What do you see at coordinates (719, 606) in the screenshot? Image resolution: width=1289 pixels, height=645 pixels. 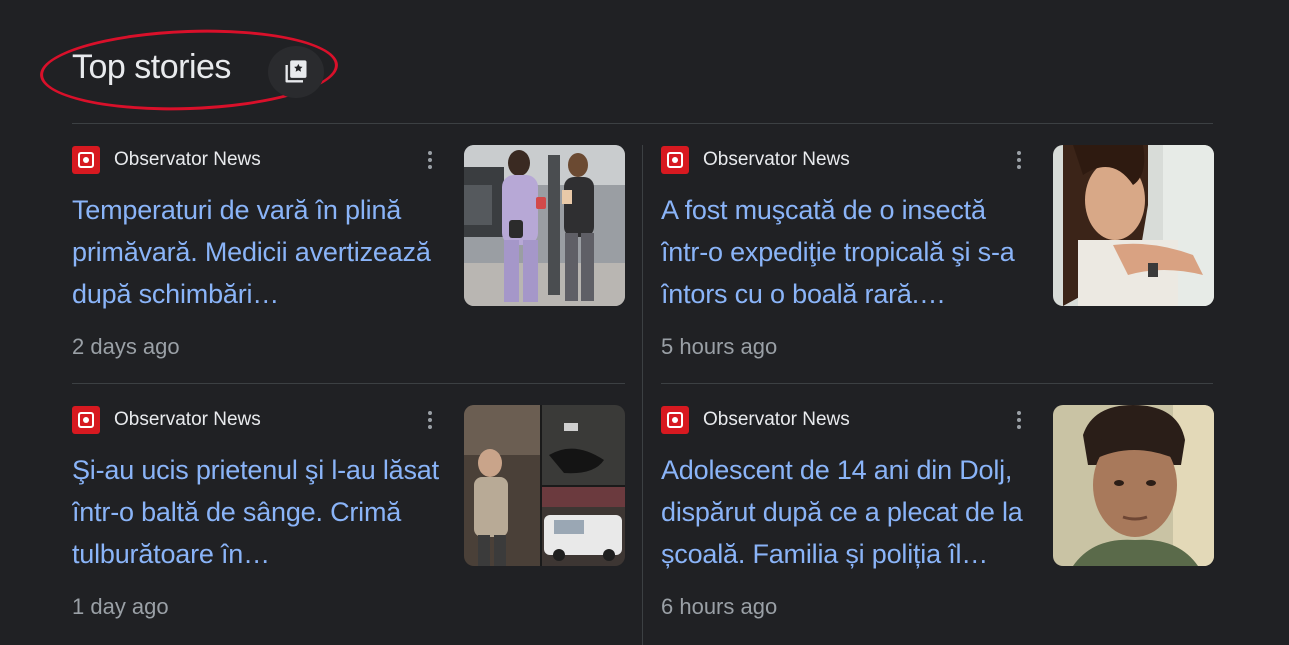 I see `story-time: 6 hours ago` at bounding box center [719, 606].